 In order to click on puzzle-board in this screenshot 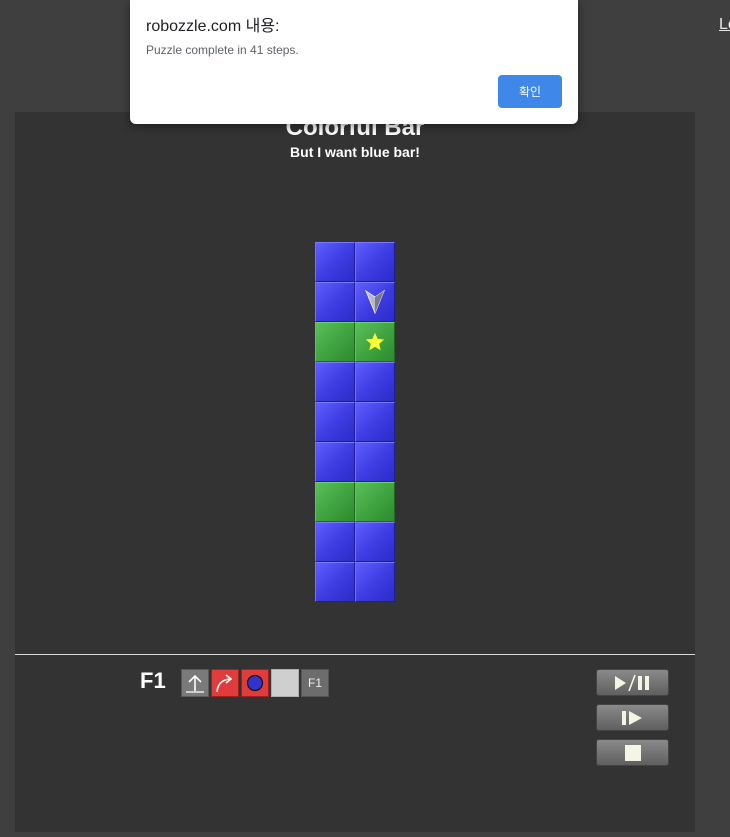, I will do `click(355, 422)`.